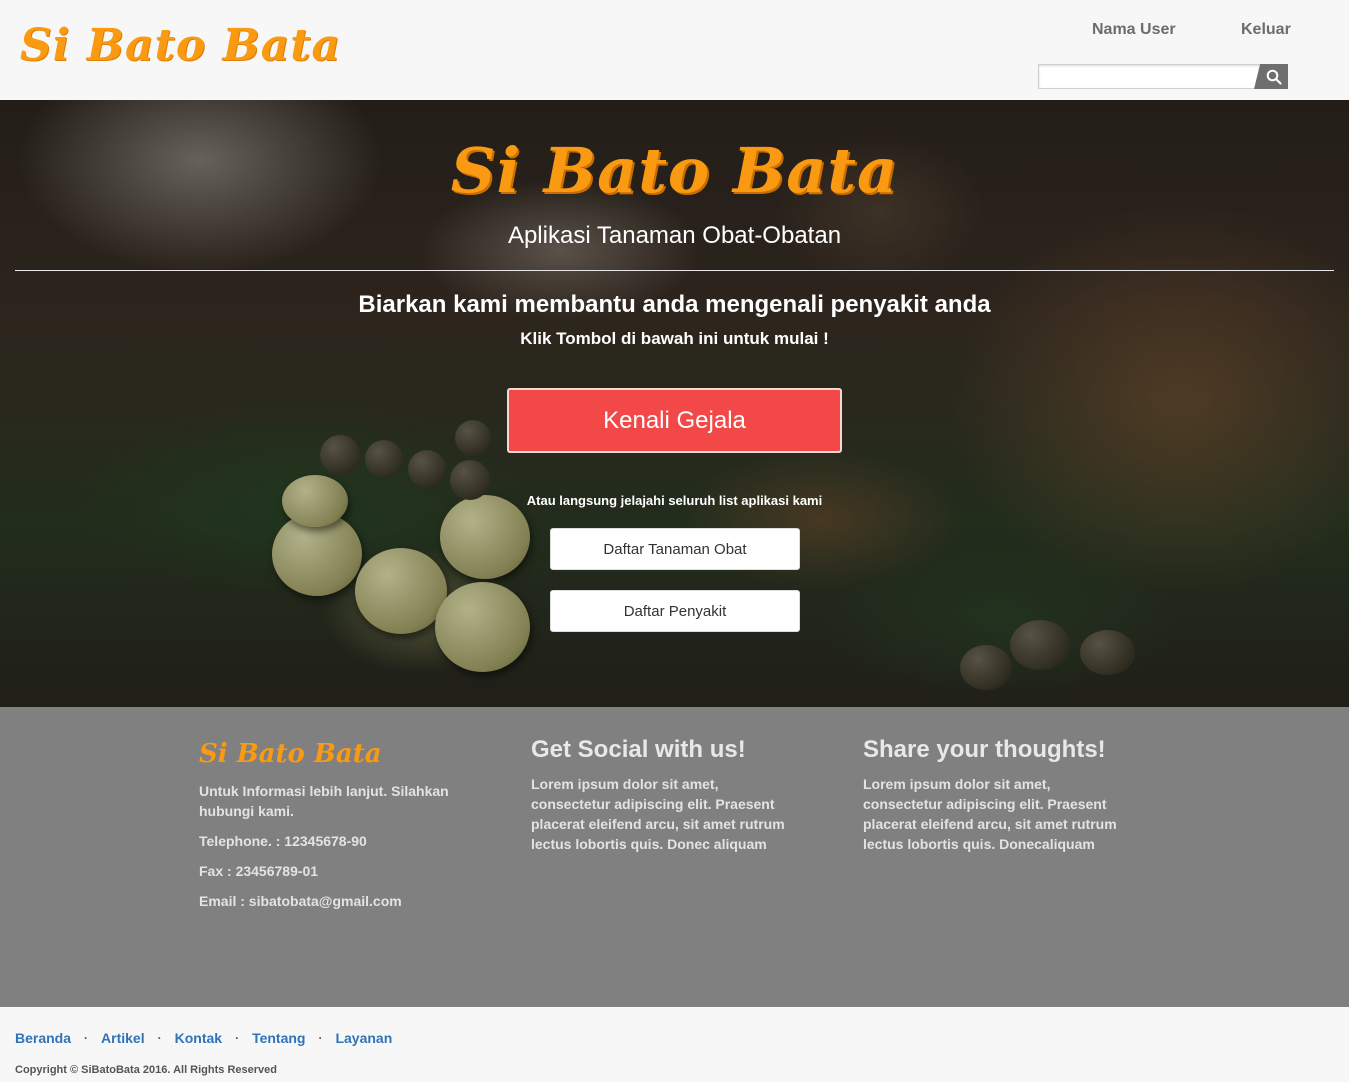 Image resolution: width=1349 pixels, height=1082 pixels. I want to click on nav-link-tentang: Tentang, so click(278, 1038).